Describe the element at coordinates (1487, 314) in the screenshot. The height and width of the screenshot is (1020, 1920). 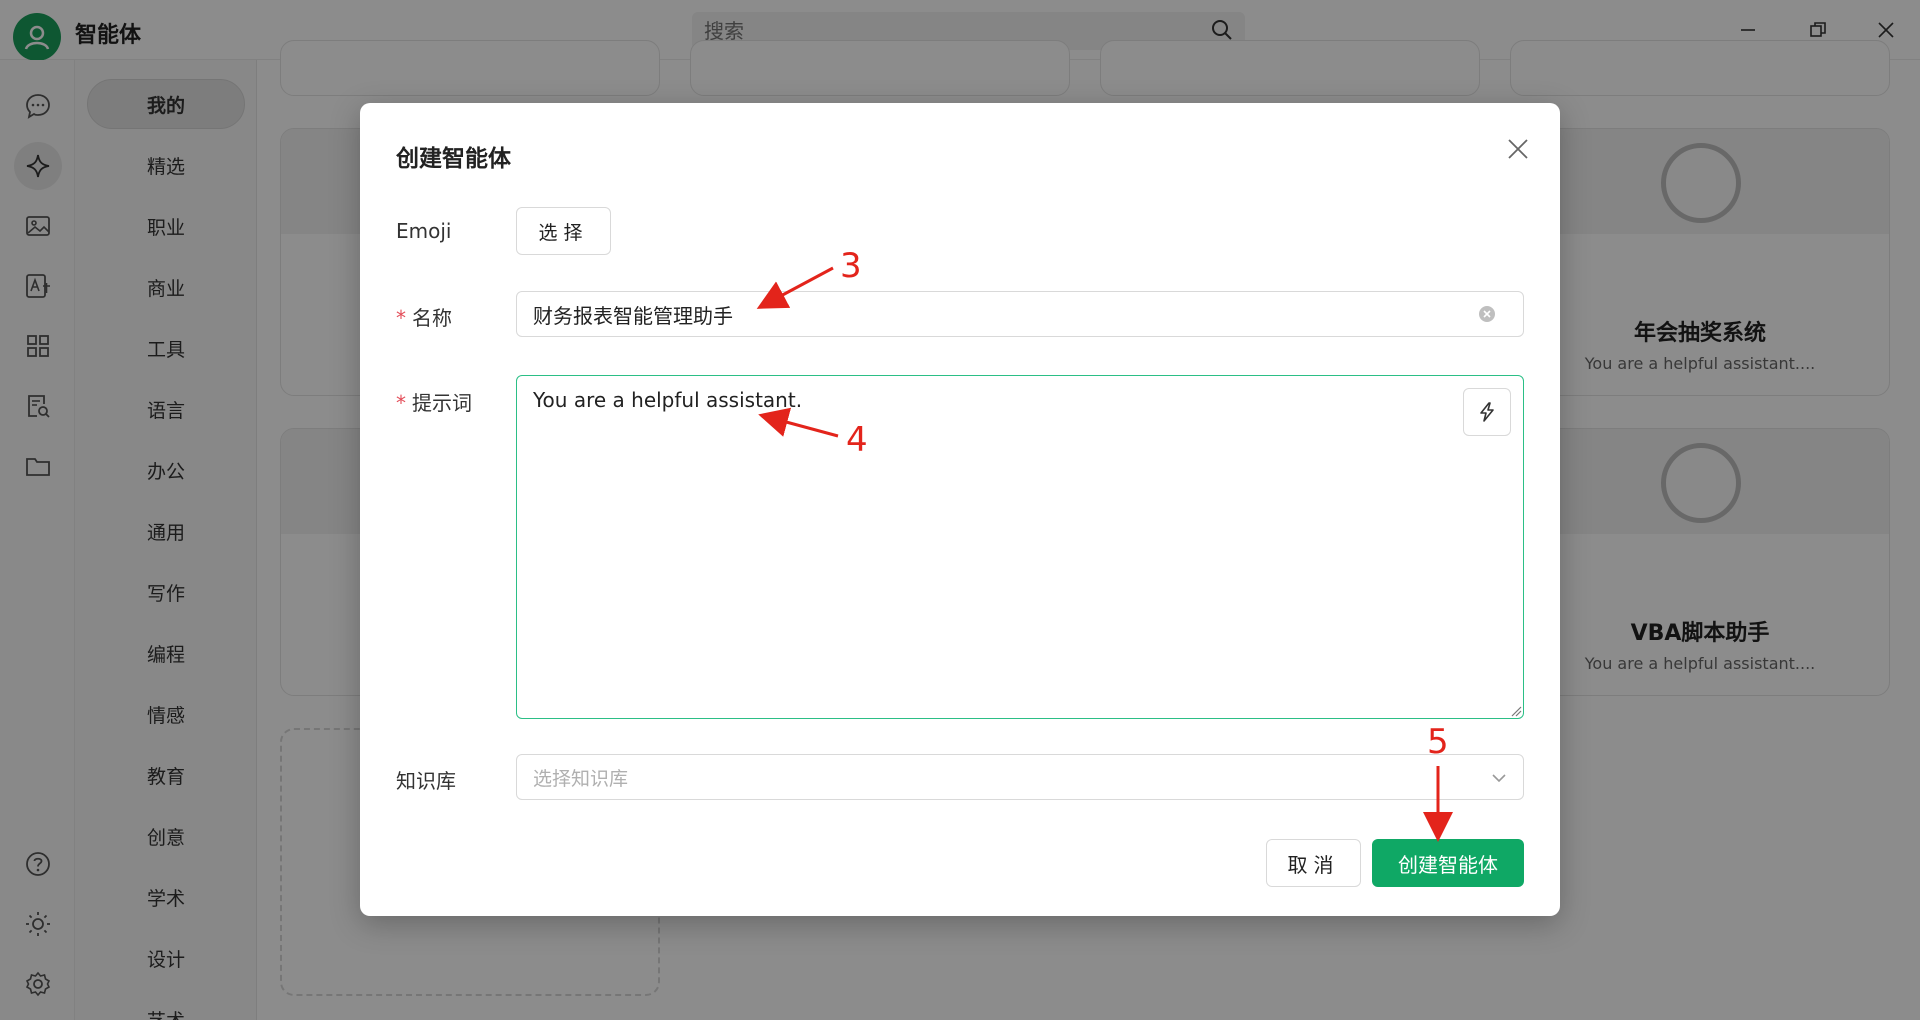
I see `clear-input-icon` at that location.